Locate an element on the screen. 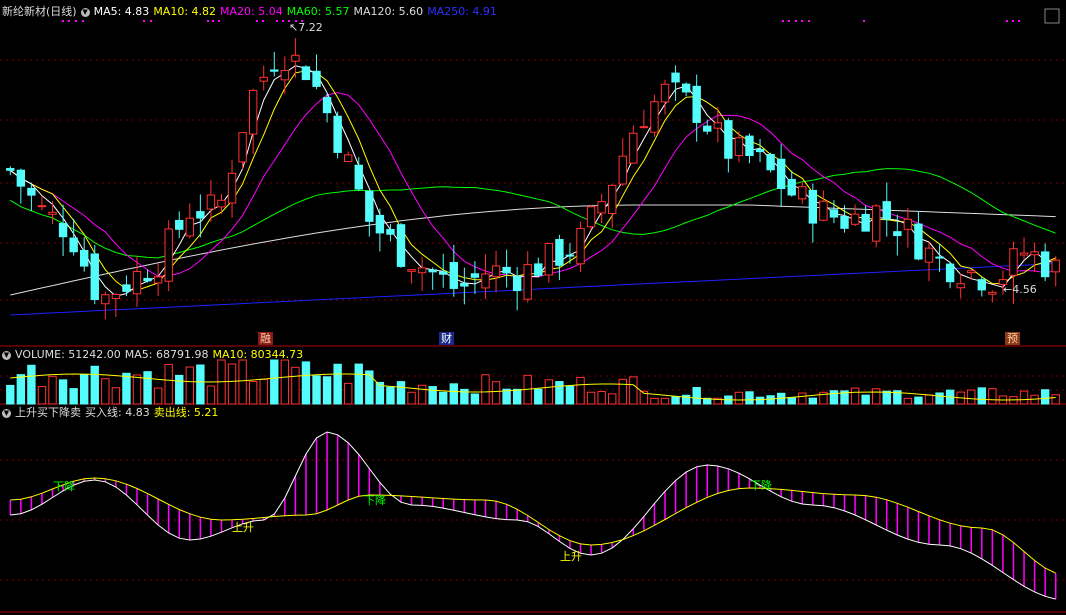 This screenshot has height=615, width=1066. volume-ma5: MA5: 68791.98 is located at coordinates (166, 354).